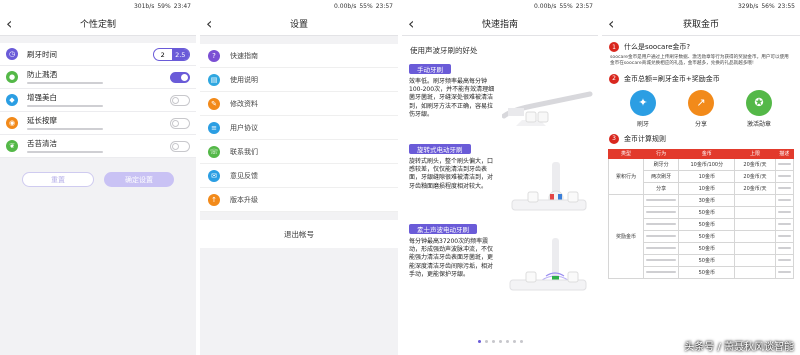 Image resolution: width=800 pixels, height=355 pixels. I want to click on massage-row: ◉ 延长按摩, so click(98, 123).